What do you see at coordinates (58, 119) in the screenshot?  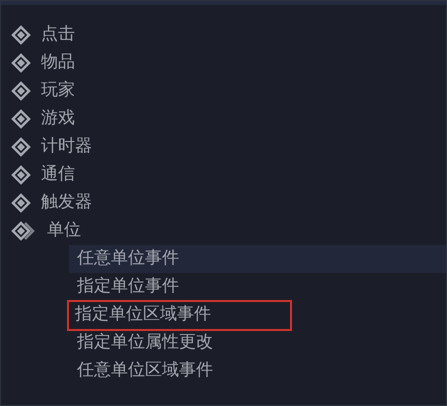 I see `category-item: 游戏` at bounding box center [58, 119].